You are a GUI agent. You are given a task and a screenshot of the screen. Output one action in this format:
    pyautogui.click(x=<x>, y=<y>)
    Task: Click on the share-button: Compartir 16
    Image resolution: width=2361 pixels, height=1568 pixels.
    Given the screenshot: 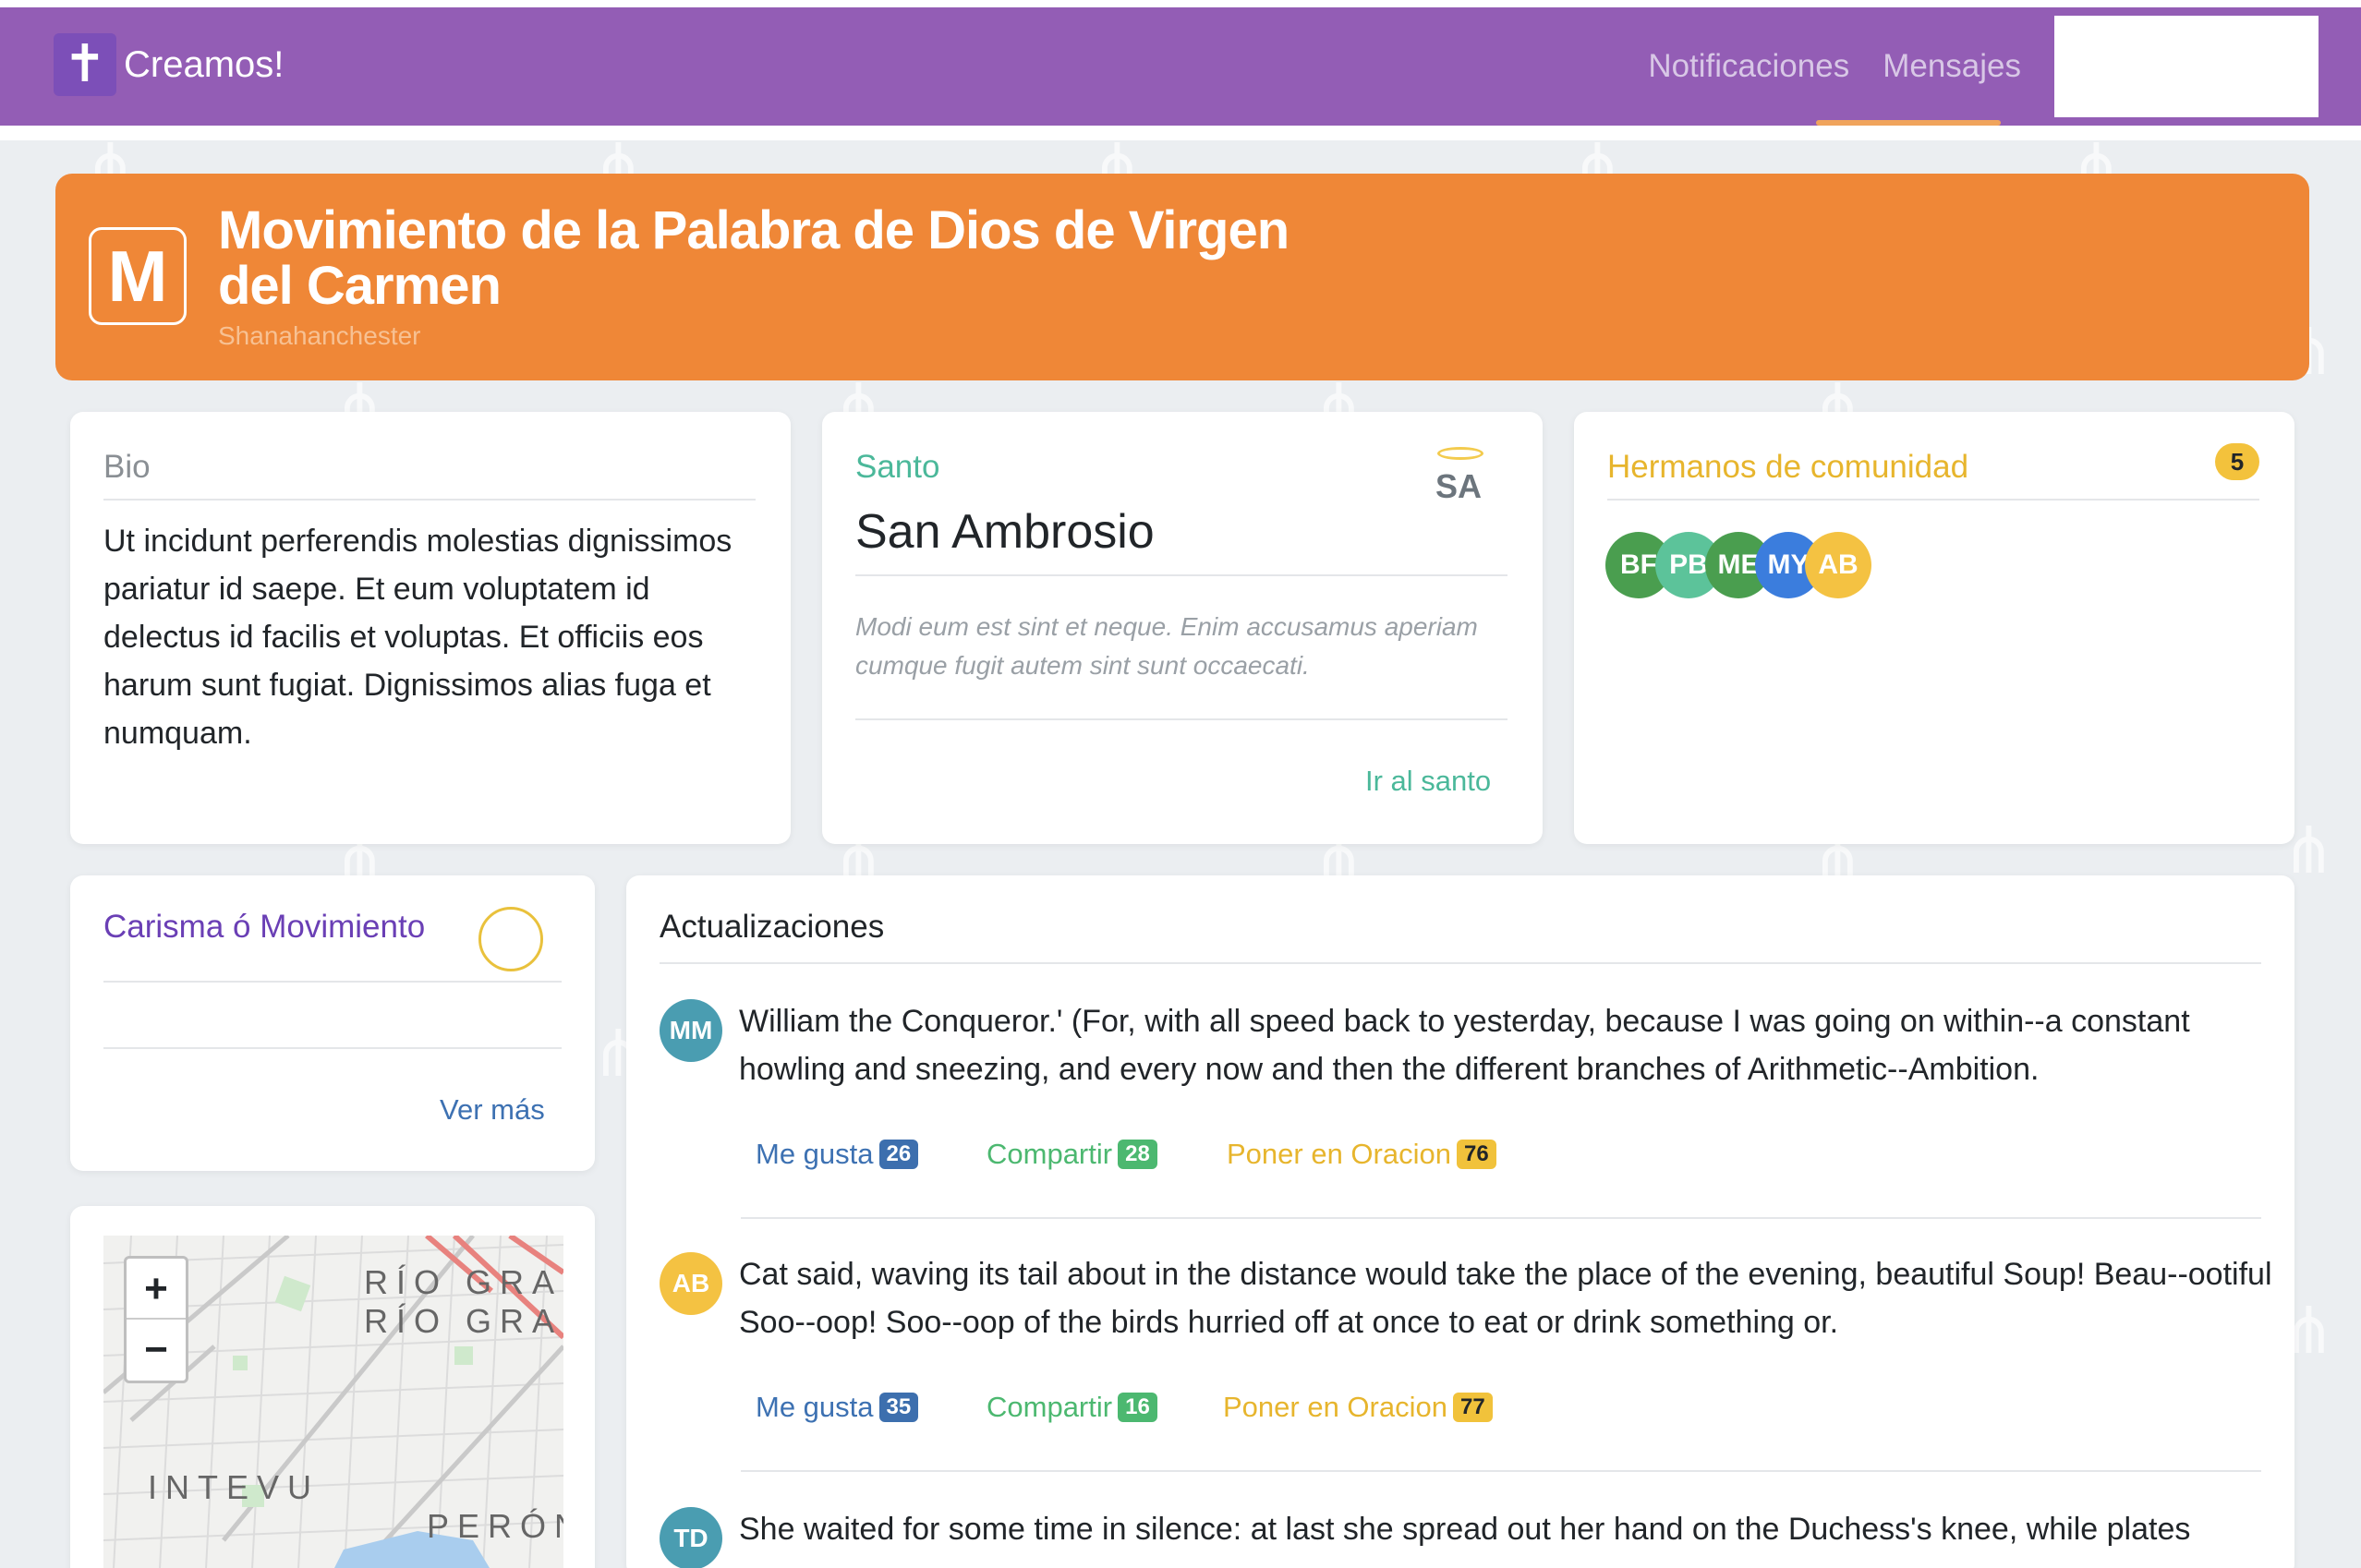 What is the action you would take?
    pyautogui.click(x=1072, y=1407)
    